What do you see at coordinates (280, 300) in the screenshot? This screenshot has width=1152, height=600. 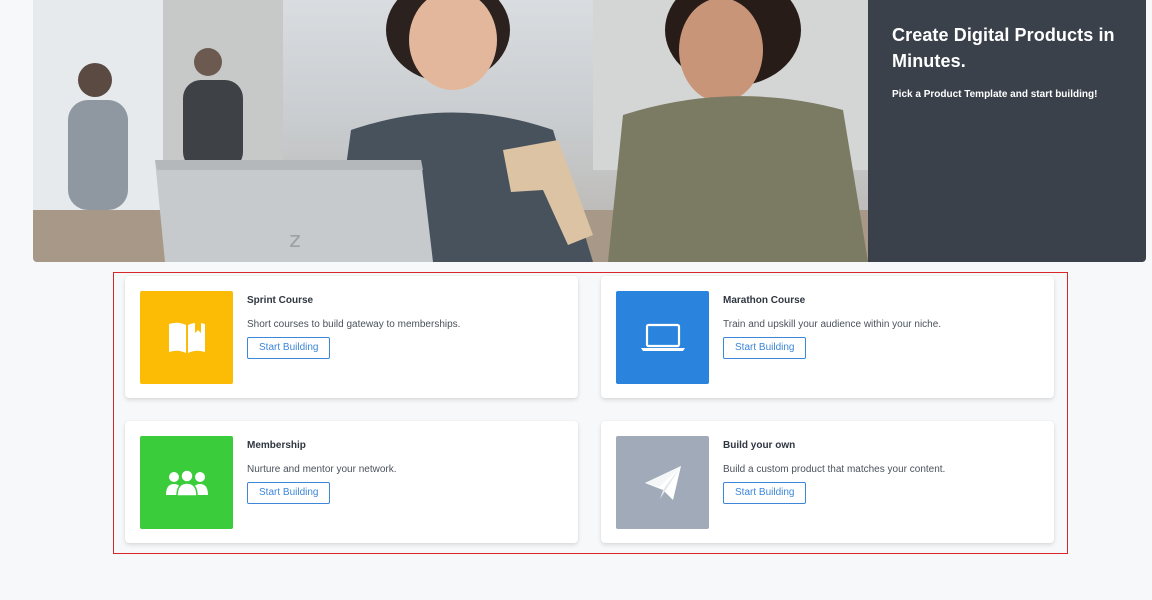 I see `card-title: Sprint Course` at bounding box center [280, 300].